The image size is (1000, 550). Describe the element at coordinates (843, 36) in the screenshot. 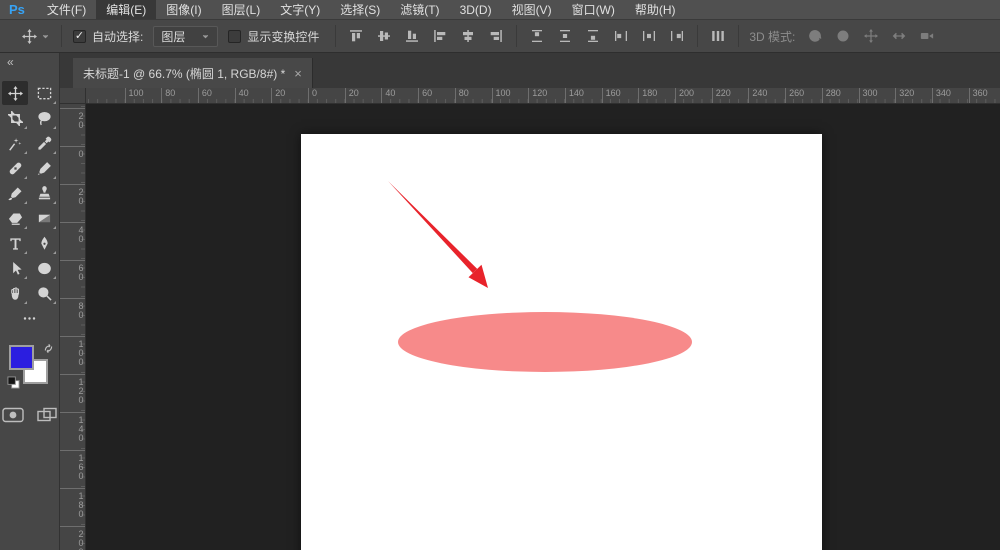

I see `roll-3d-icon` at that location.